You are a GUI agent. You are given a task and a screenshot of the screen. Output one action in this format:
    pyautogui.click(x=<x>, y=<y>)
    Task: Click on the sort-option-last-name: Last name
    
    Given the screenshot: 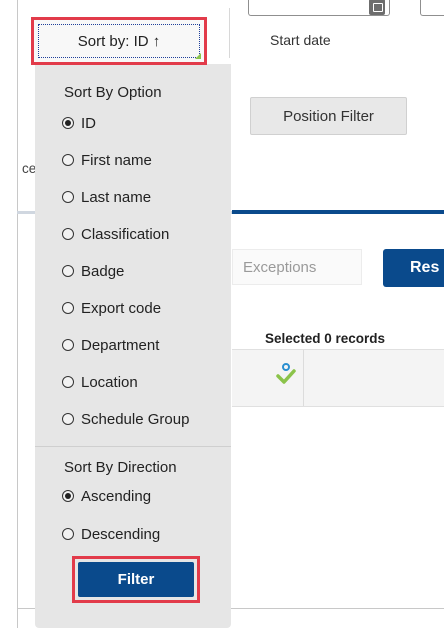 What is the action you would take?
    pyautogui.click(x=106, y=197)
    